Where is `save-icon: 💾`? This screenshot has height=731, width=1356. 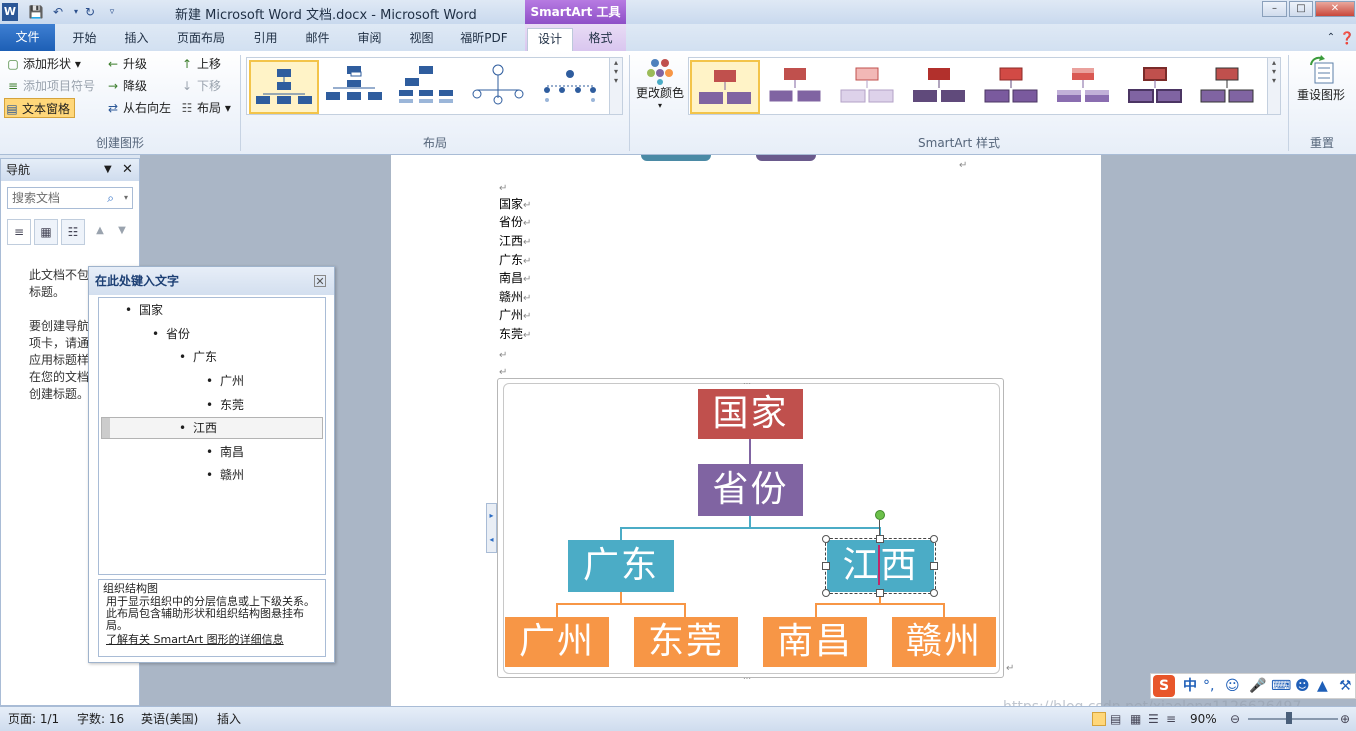
save-icon: 💾 is located at coordinates (36, 12).